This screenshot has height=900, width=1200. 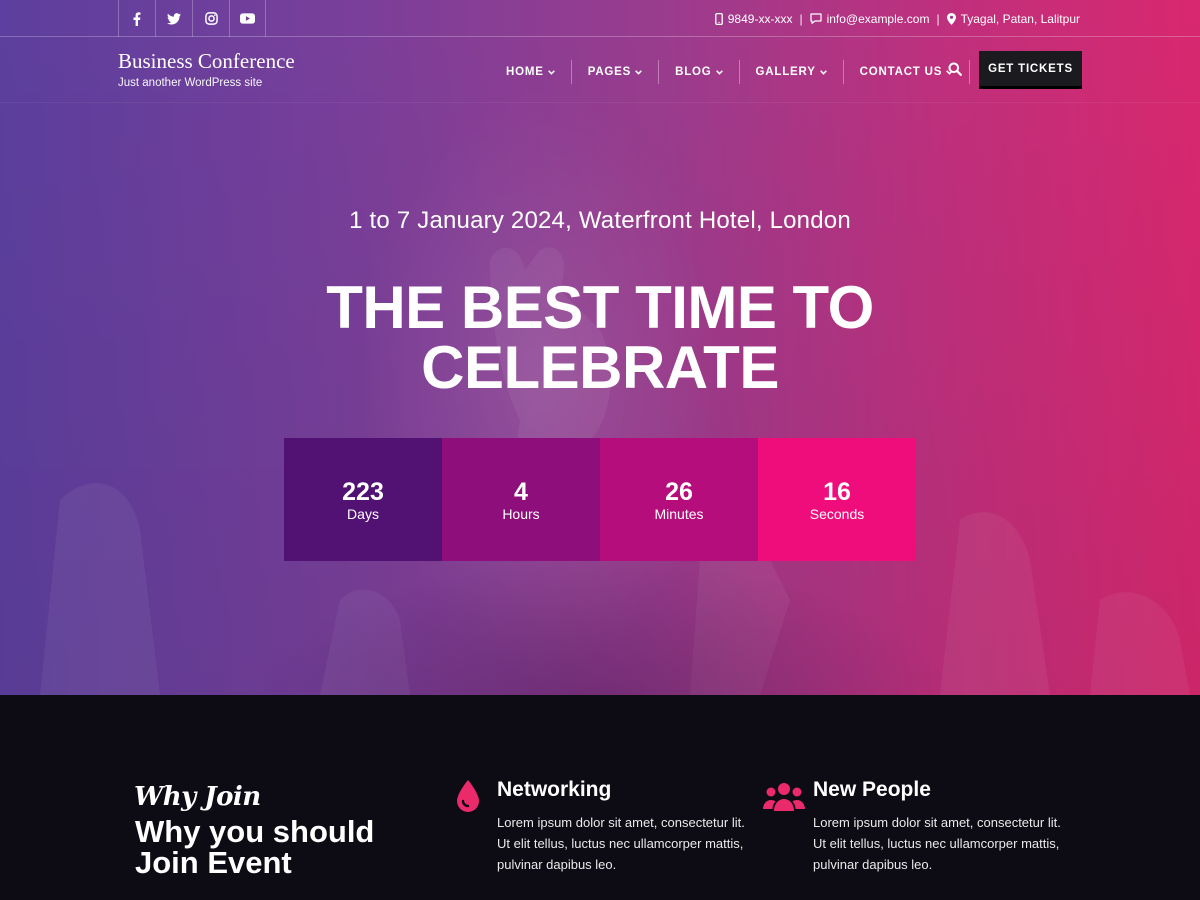 I want to click on section-script-title: Why Join, so click(x=197, y=797).